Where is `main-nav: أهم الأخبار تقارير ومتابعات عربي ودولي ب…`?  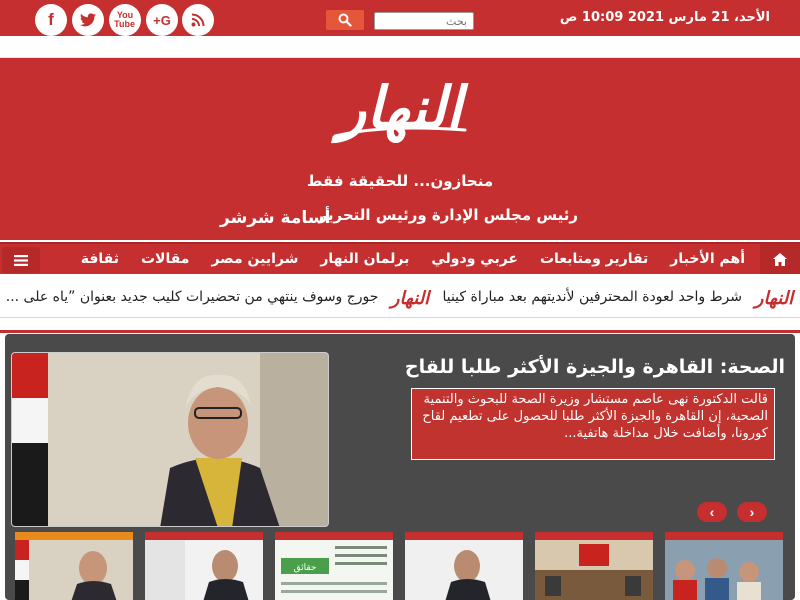 main-nav: أهم الأخبار تقارير ومتابعات عربي ودولي ب… is located at coordinates (400, 258).